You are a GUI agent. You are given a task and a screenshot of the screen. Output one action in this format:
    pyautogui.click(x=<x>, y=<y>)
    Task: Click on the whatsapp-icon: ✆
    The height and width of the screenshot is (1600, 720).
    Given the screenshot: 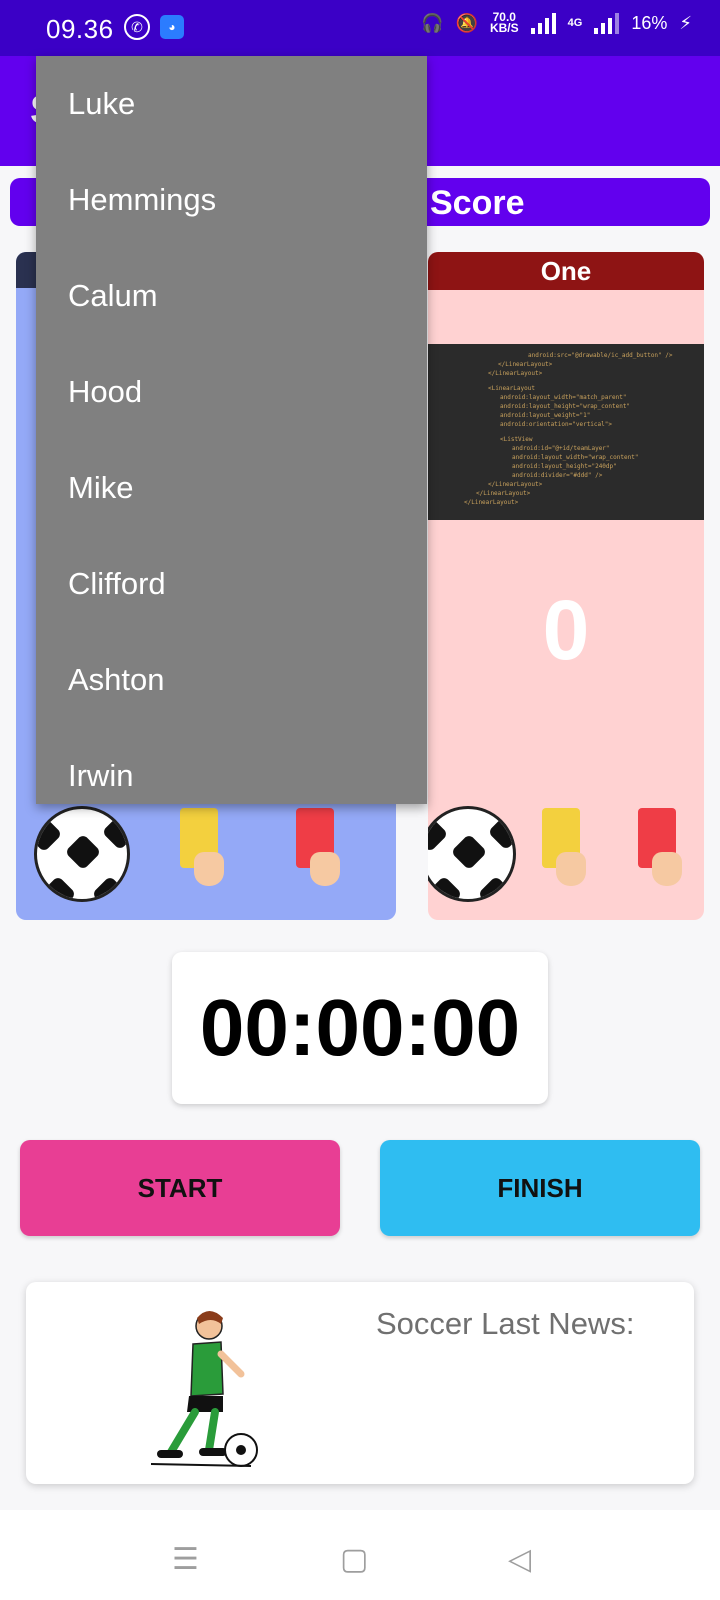 What is the action you would take?
    pyautogui.click(x=137, y=27)
    